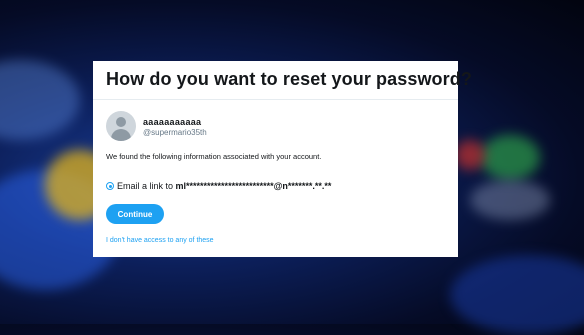 This screenshot has width=584, height=335. I want to click on account-name: aaaaaaaaaaa, so click(172, 122).